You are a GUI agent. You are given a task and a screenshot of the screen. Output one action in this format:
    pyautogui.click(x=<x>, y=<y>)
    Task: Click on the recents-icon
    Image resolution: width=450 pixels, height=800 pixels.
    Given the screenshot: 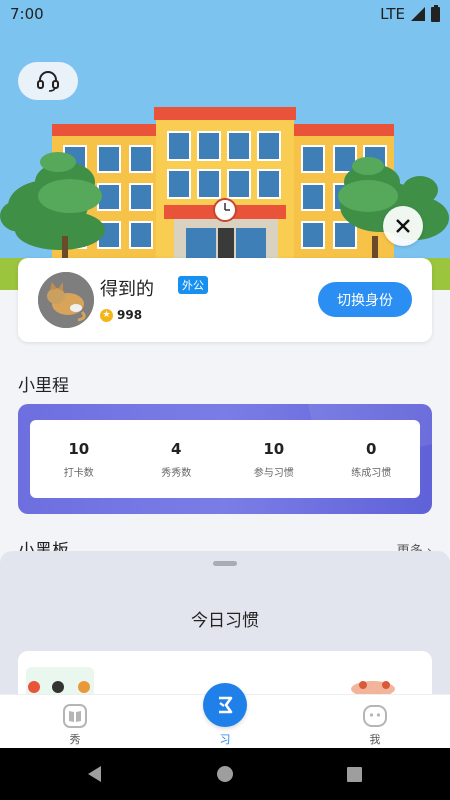 What is the action you would take?
    pyautogui.click(x=354, y=774)
    